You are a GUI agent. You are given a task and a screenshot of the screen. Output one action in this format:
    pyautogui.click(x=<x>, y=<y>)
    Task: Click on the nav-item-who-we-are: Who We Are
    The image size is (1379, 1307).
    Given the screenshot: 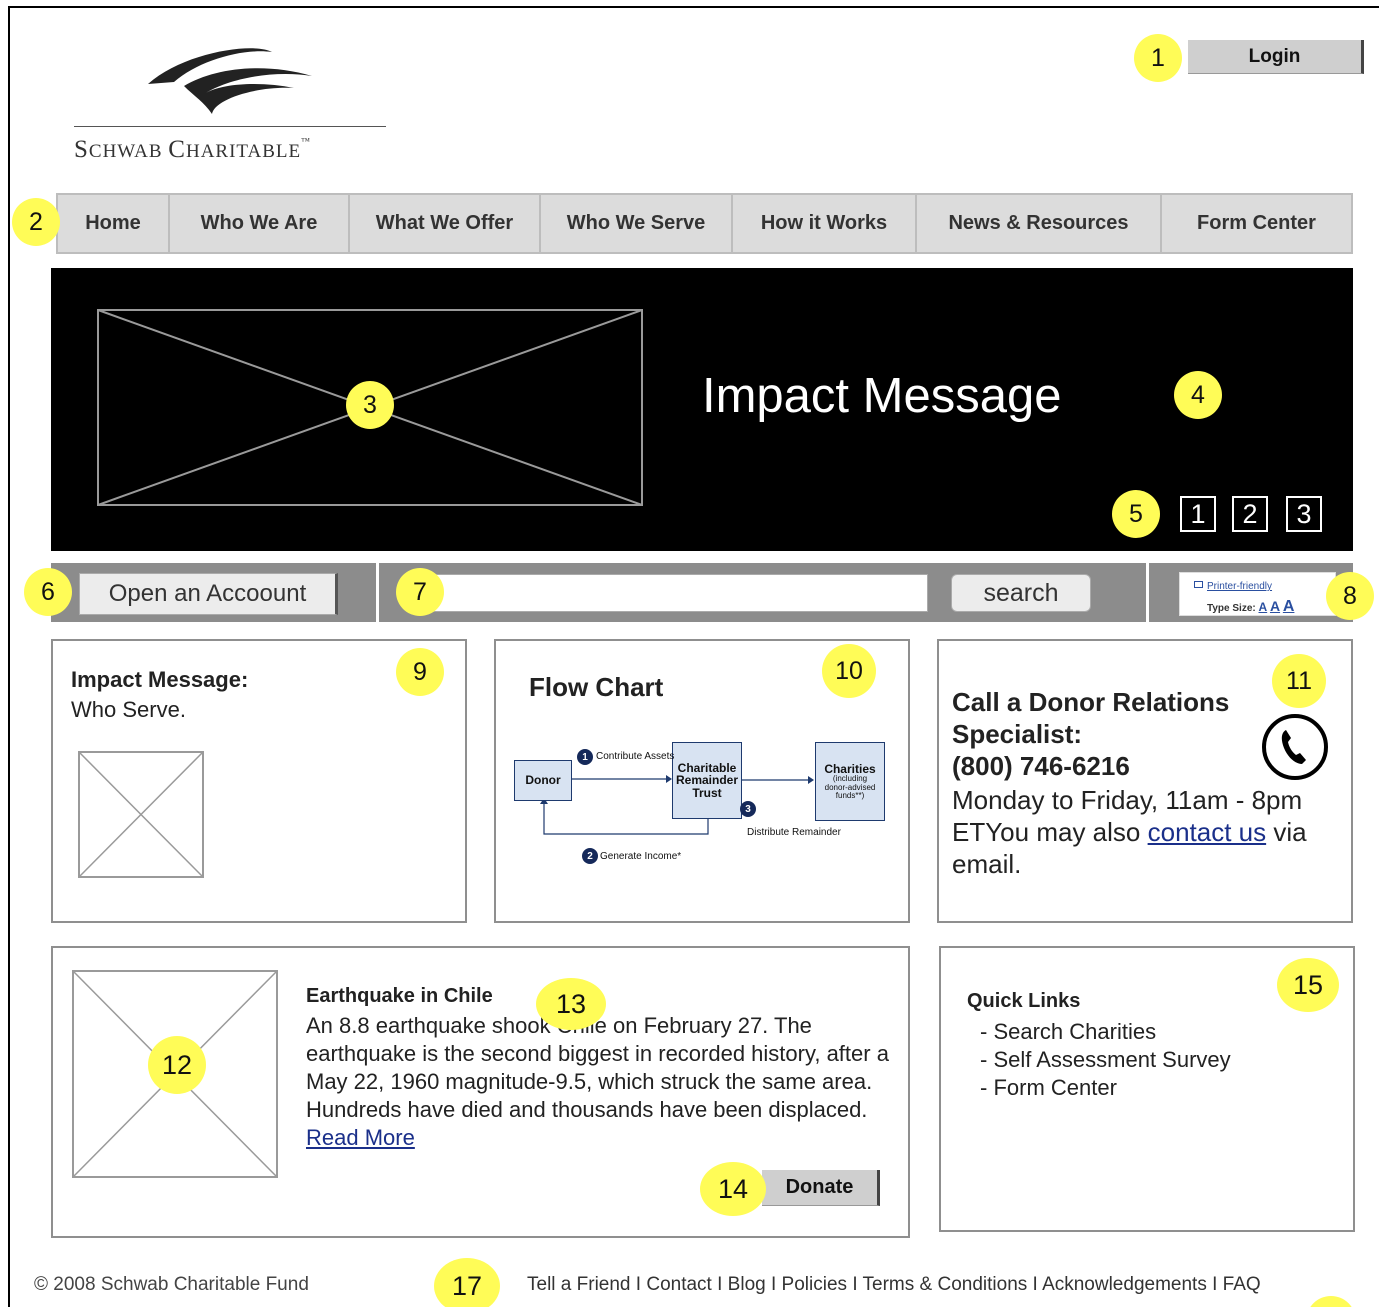 What is the action you would take?
    pyautogui.click(x=260, y=223)
    